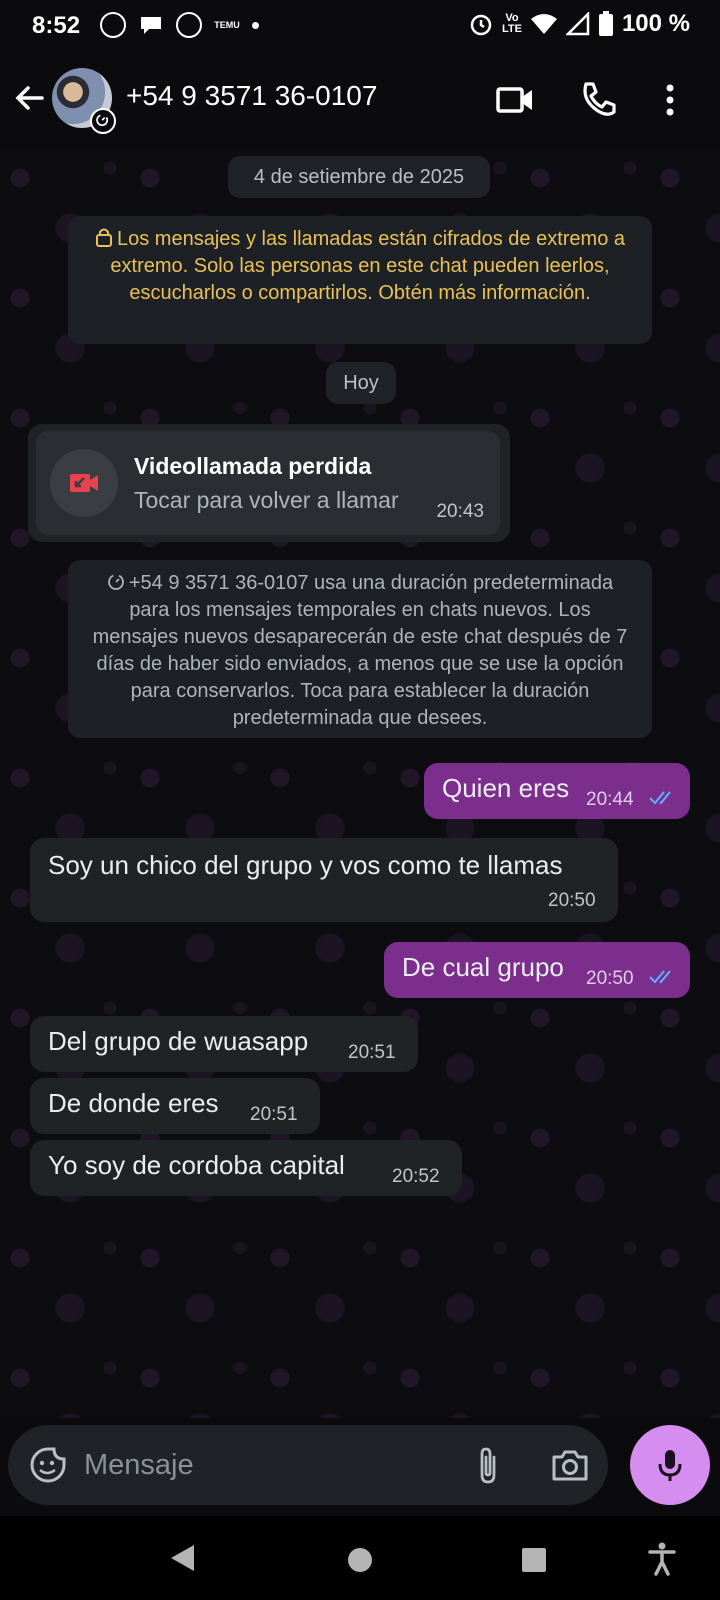 This screenshot has height=1600, width=720. Describe the element at coordinates (113, 25) in the screenshot. I see `whatsapp-notification-icon` at that location.